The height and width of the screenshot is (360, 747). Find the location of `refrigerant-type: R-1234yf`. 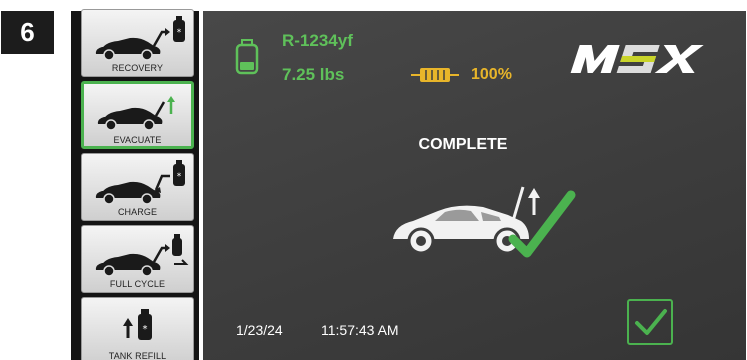

refrigerant-type: R-1234yf is located at coordinates (317, 40).